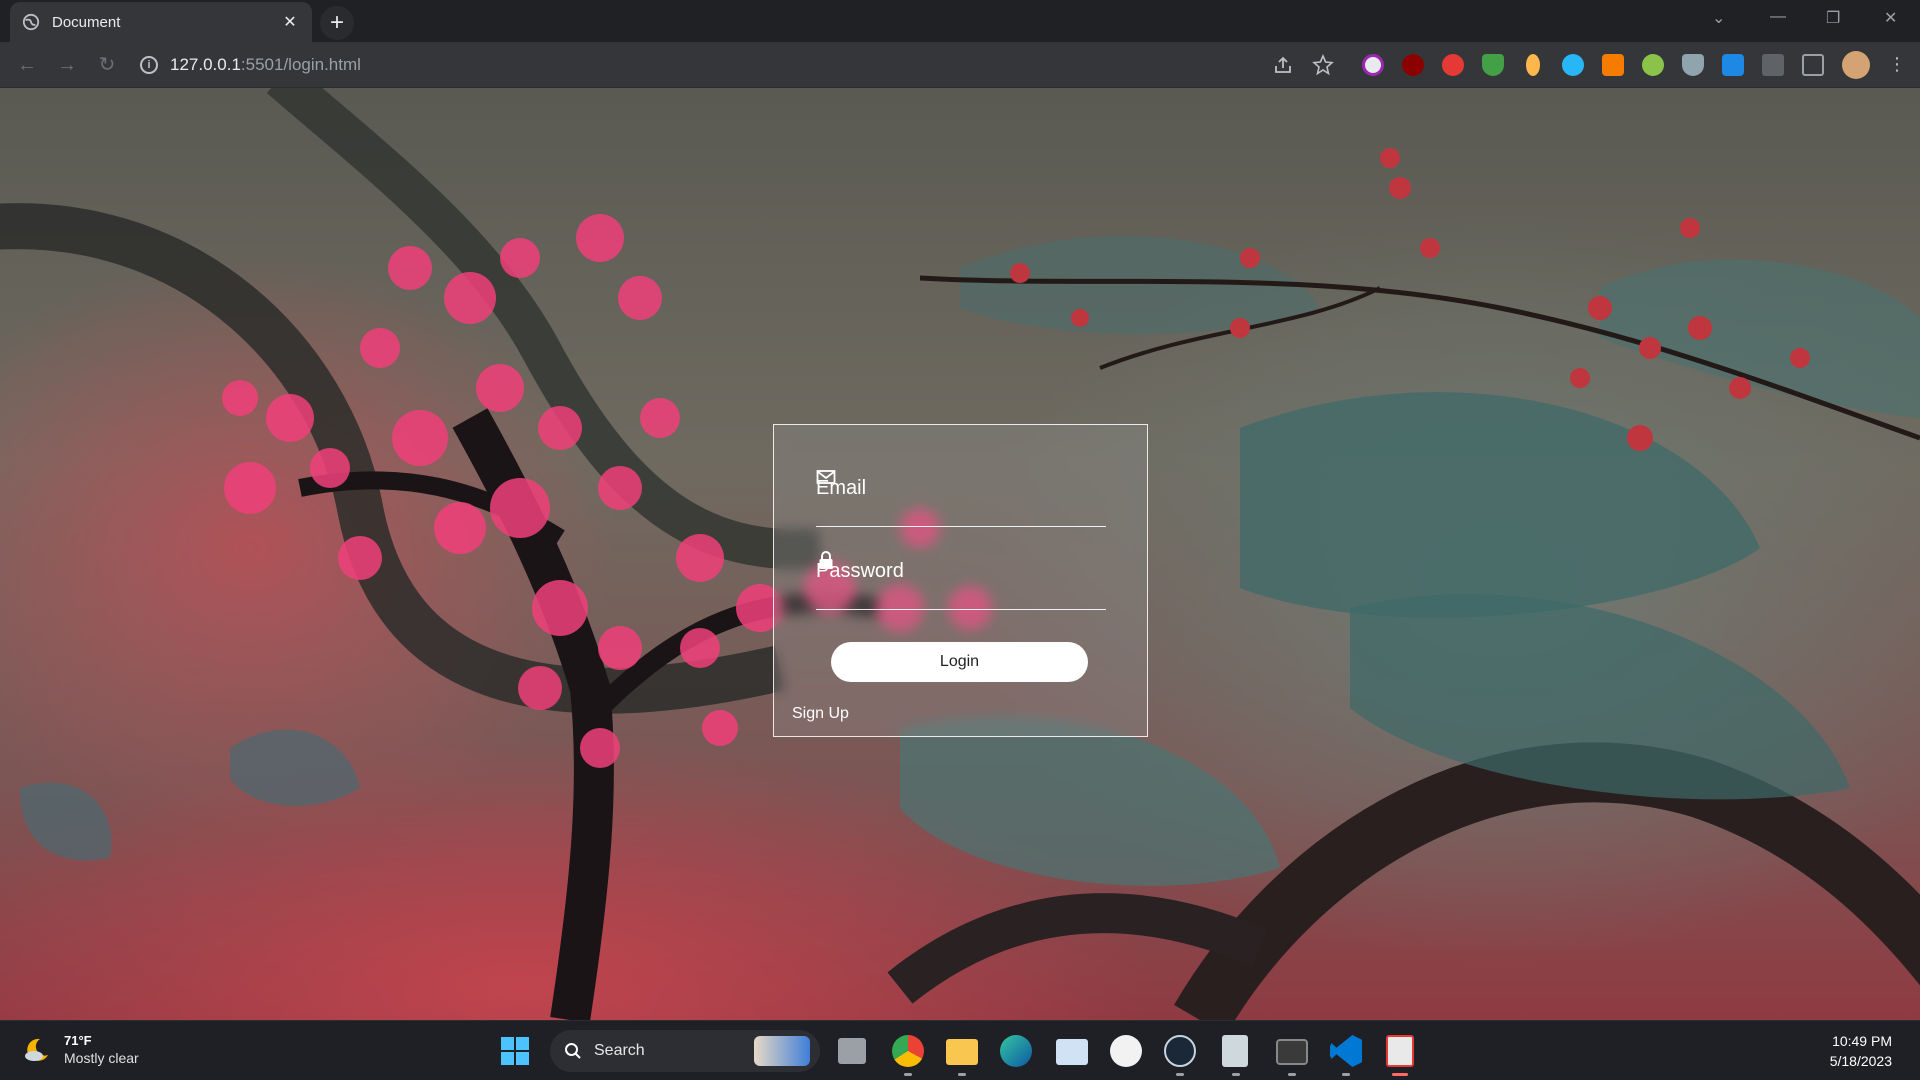  What do you see at coordinates (1813, 65) in the screenshot?
I see `side-panel-icon` at bounding box center [1813, 65].